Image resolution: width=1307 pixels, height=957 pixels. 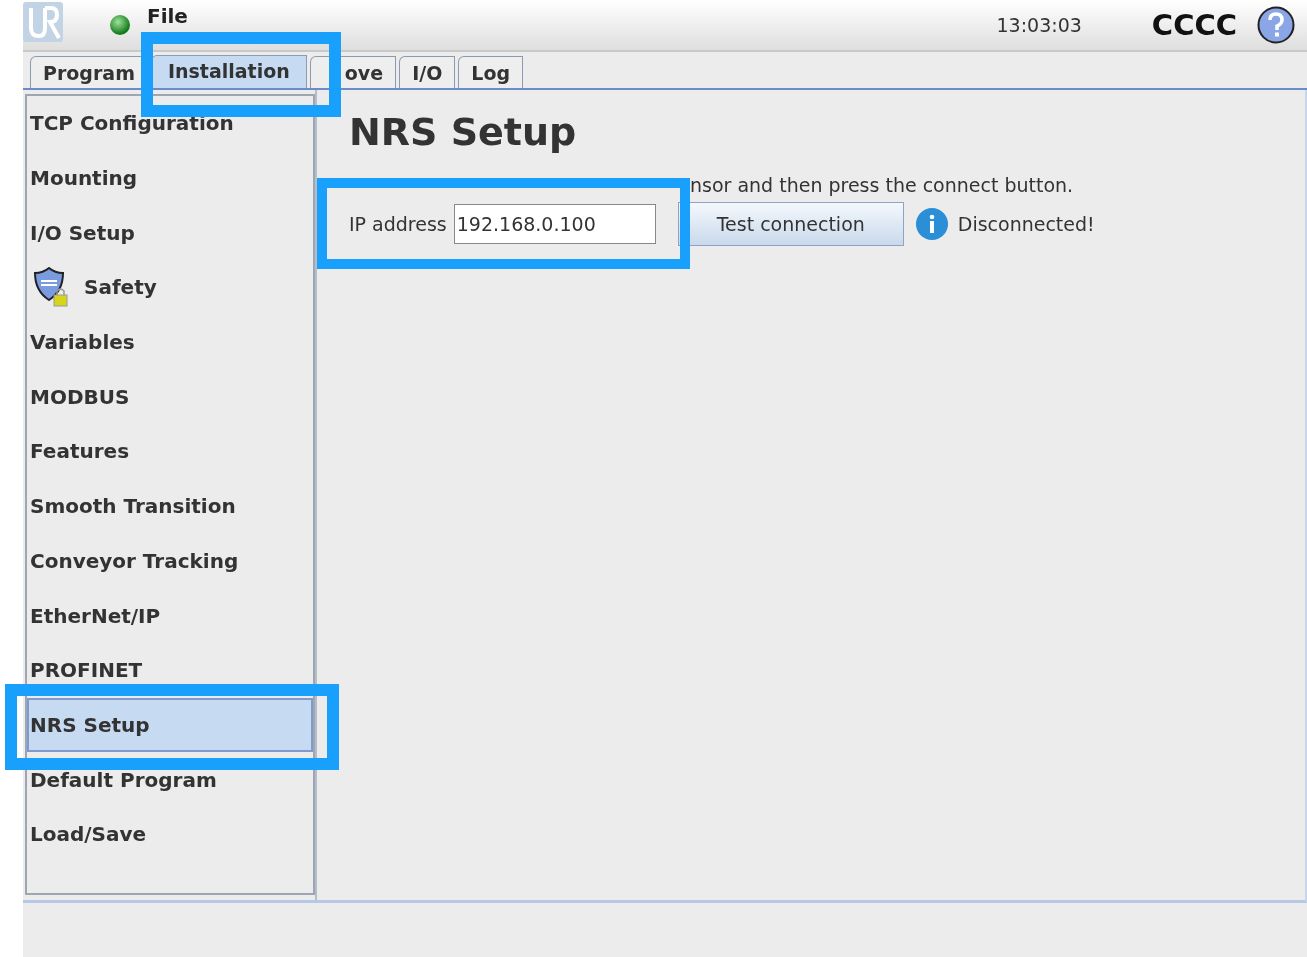 I want to click on status-dot-icon, so click(x=120, y=25).